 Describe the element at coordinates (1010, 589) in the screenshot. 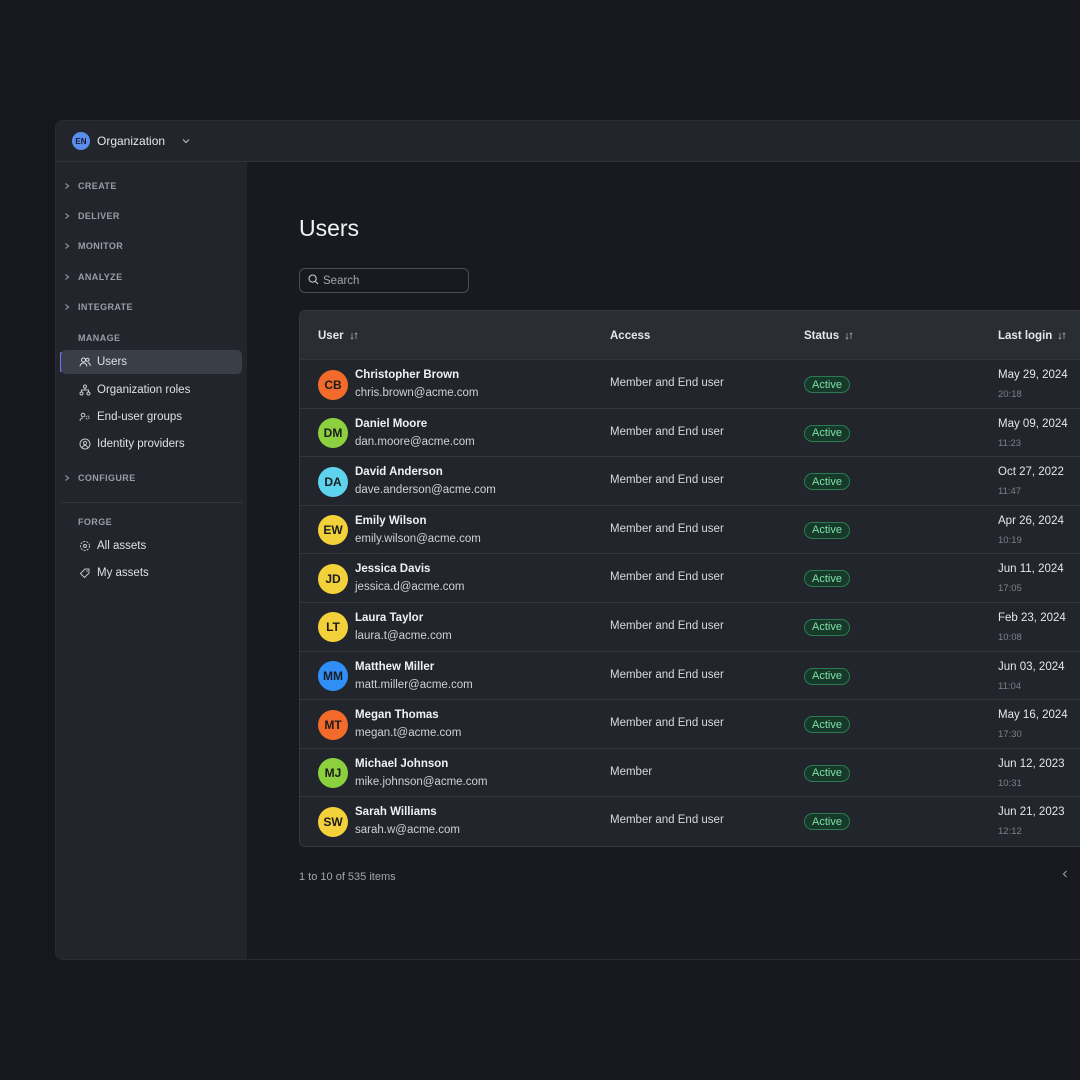

I see `last-login-time: 17:05` at that location.